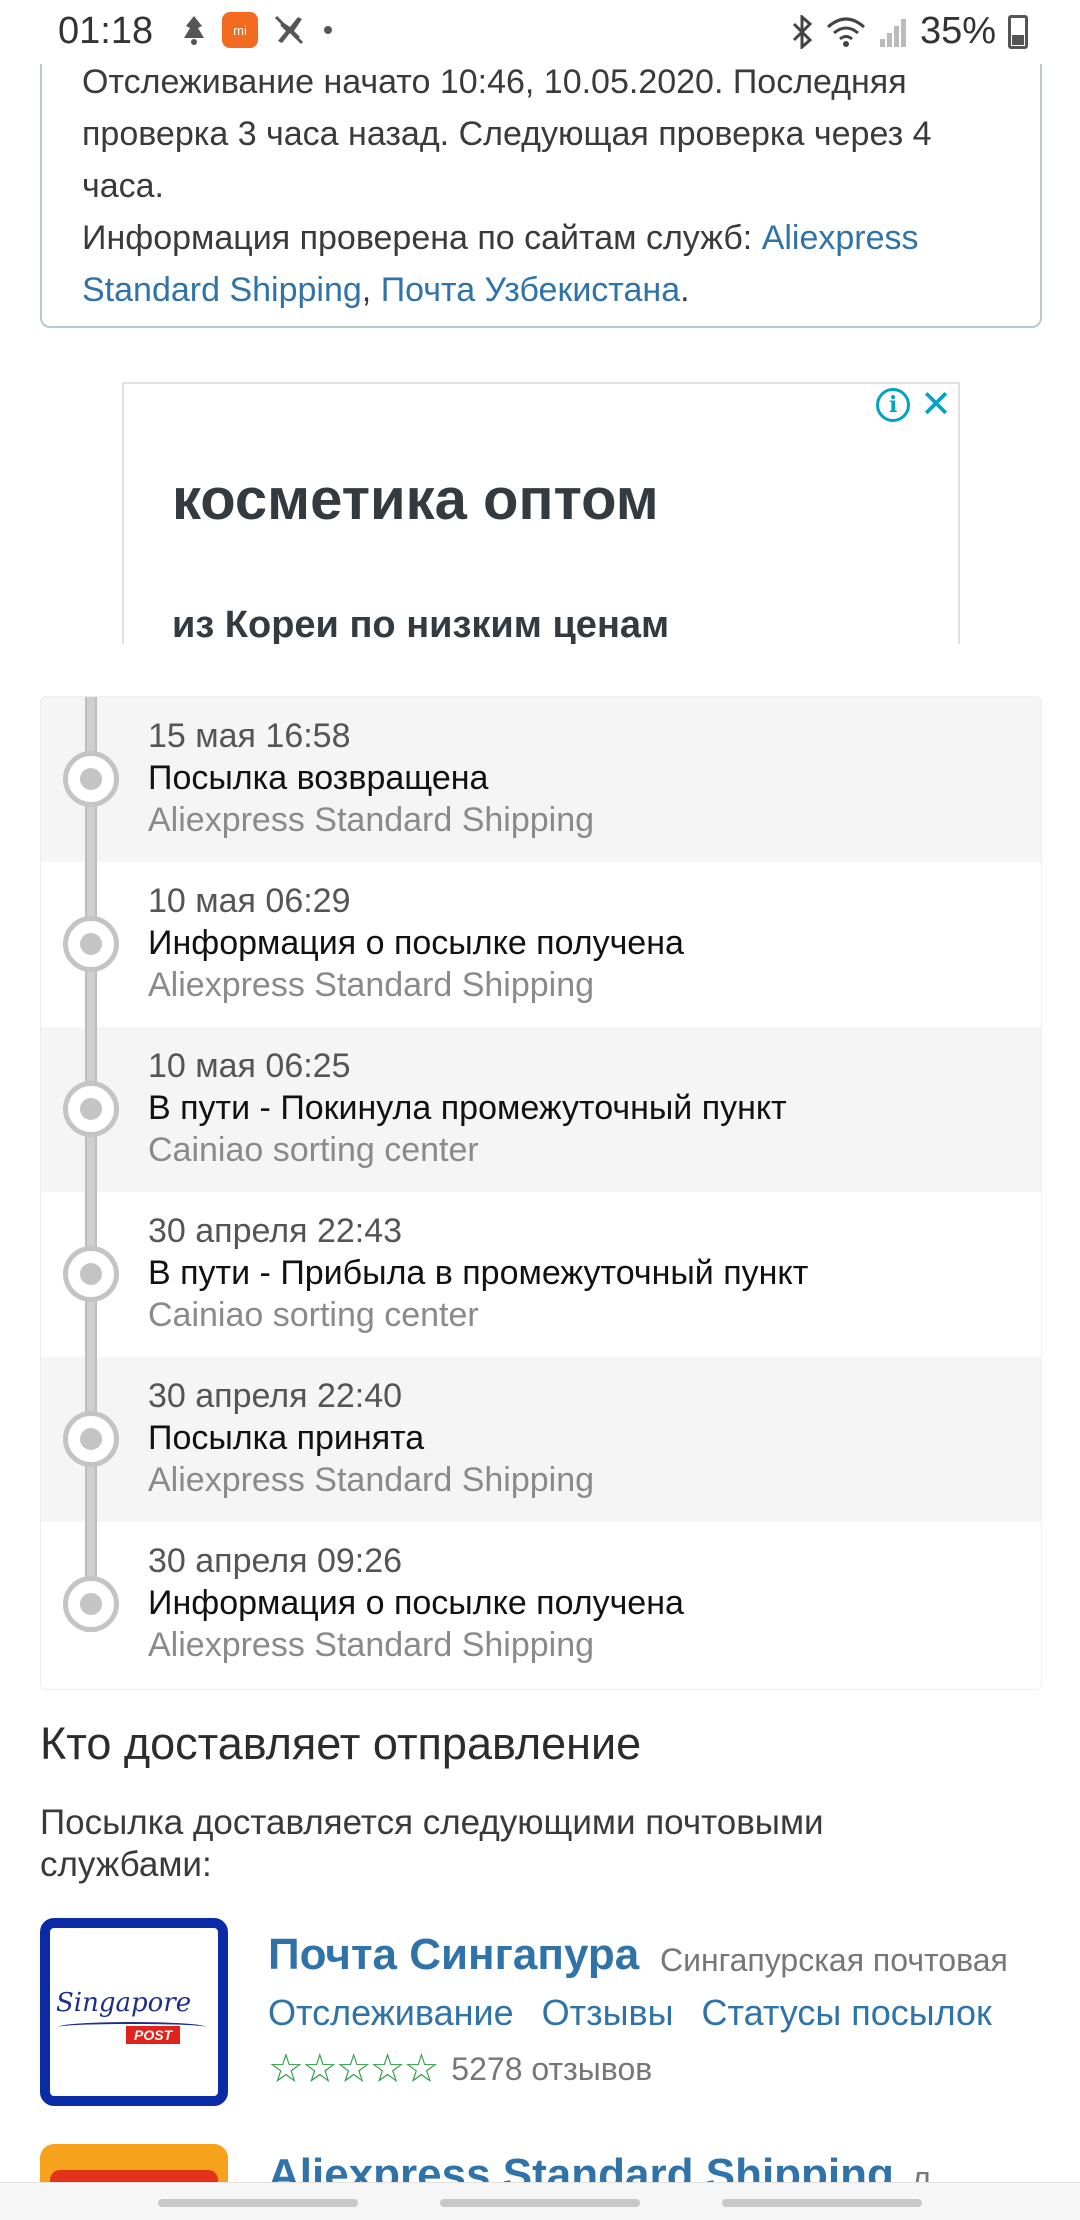 Image resolution: width=1080 pixels, height=2220 pixels. What do you see at coordinates (892, 32) in the screenshot?
I see `signal-icon` at bounding box center [892, 32].